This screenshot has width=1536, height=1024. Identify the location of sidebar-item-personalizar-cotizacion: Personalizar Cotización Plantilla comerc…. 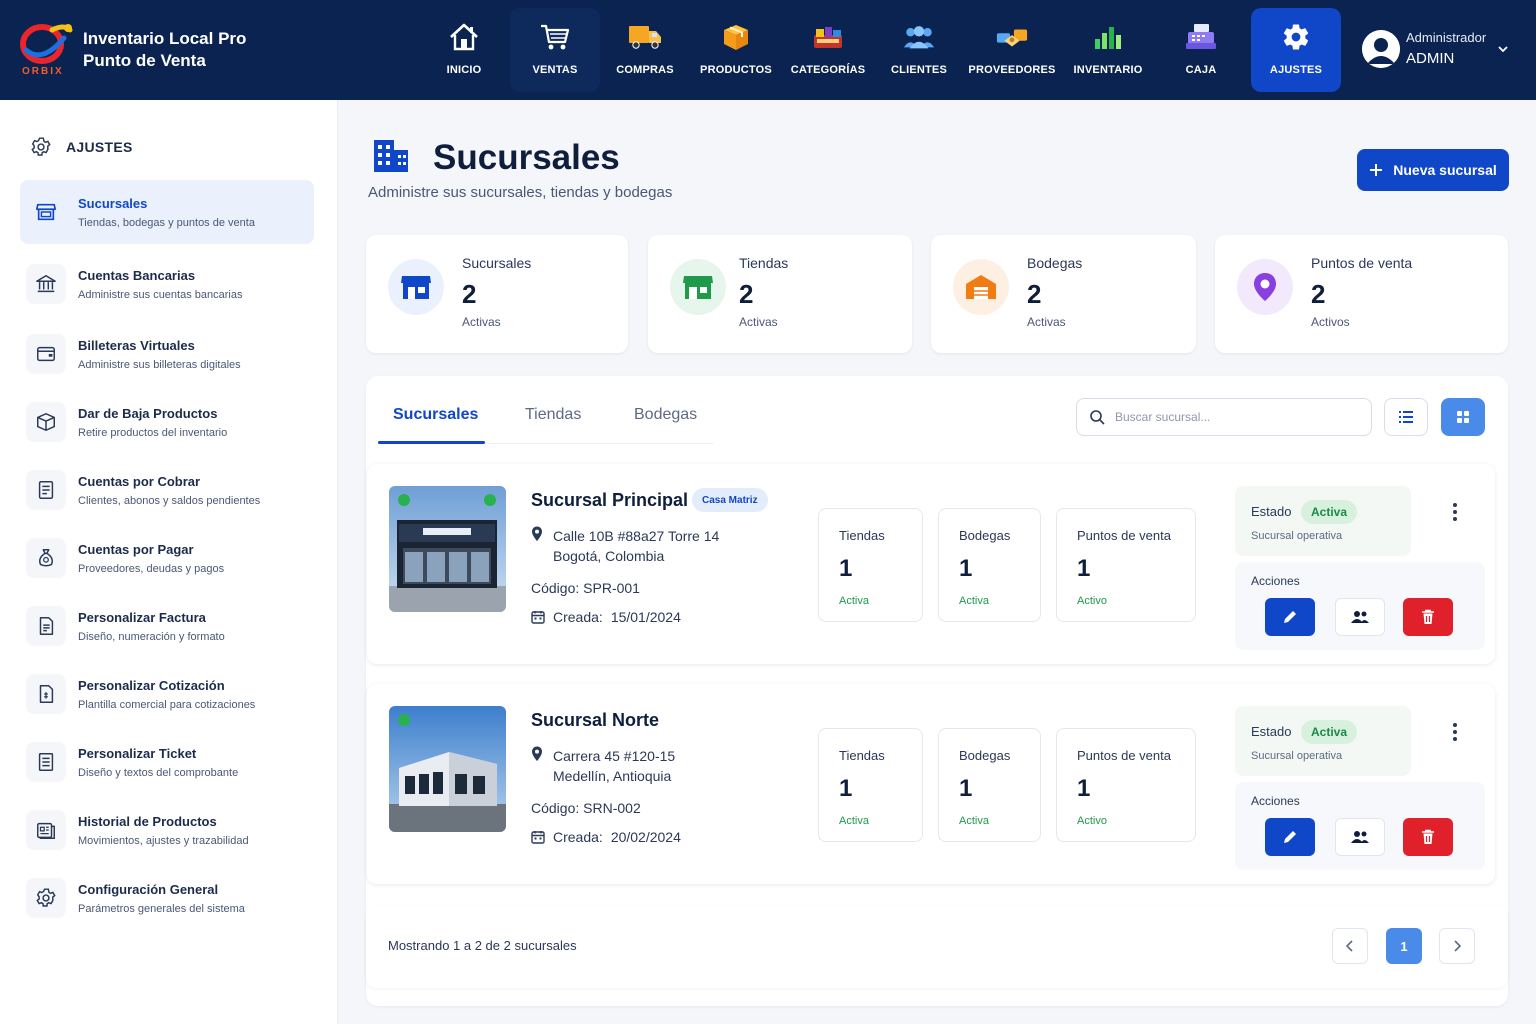
(167, 694).